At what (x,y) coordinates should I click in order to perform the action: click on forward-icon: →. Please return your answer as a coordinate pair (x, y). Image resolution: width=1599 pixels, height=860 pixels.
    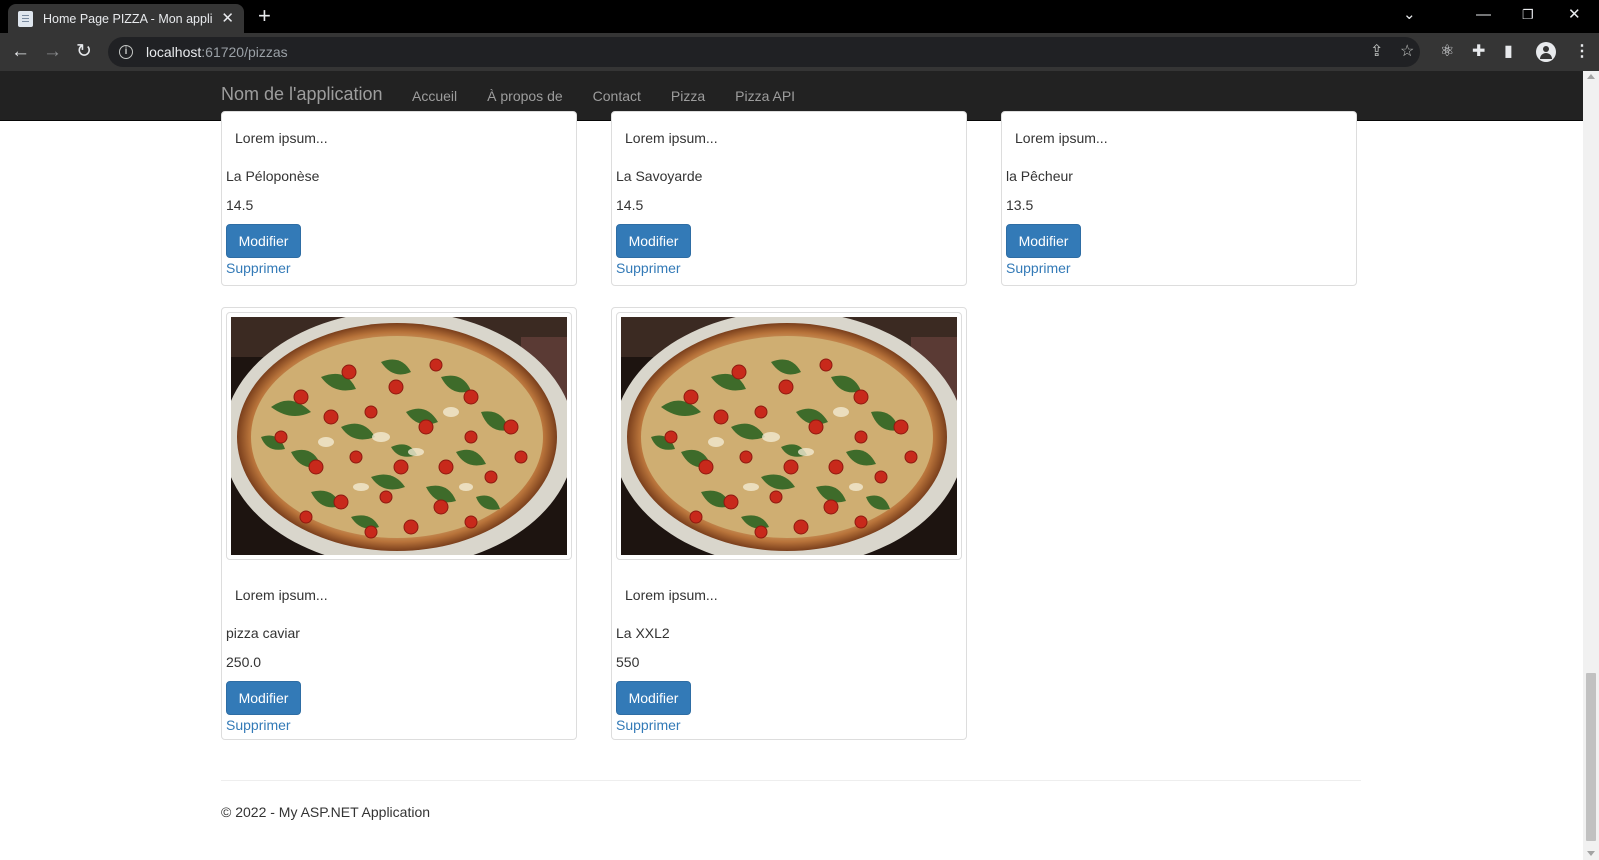
    Looking at the image, I should click on (52, 52).